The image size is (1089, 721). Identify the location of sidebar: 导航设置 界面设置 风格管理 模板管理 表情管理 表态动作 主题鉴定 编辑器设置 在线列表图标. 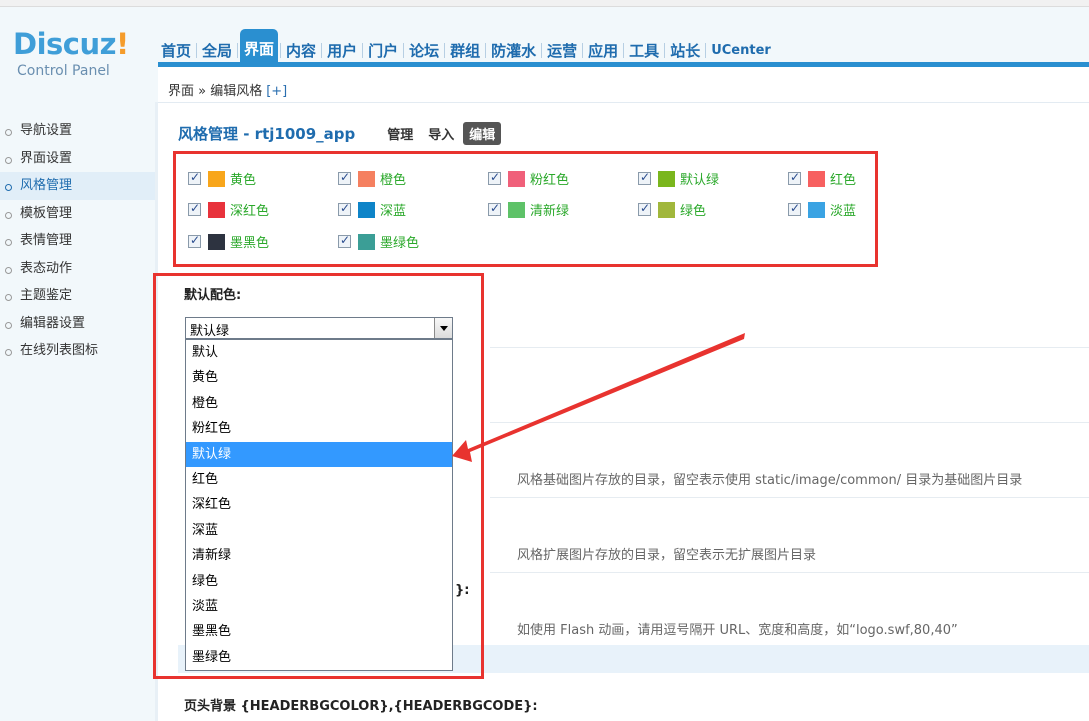
(77, 411).